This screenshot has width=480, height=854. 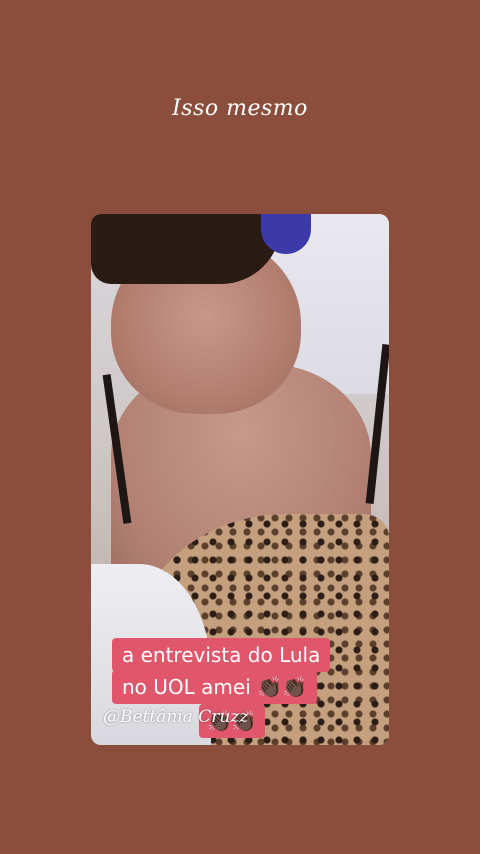 What do you see at coordinates (214, 687) in the screenshot?
I see `text-sticker-line-2: no UOL amei 👏🏿👏🏿` at bounding box center [214, 687].